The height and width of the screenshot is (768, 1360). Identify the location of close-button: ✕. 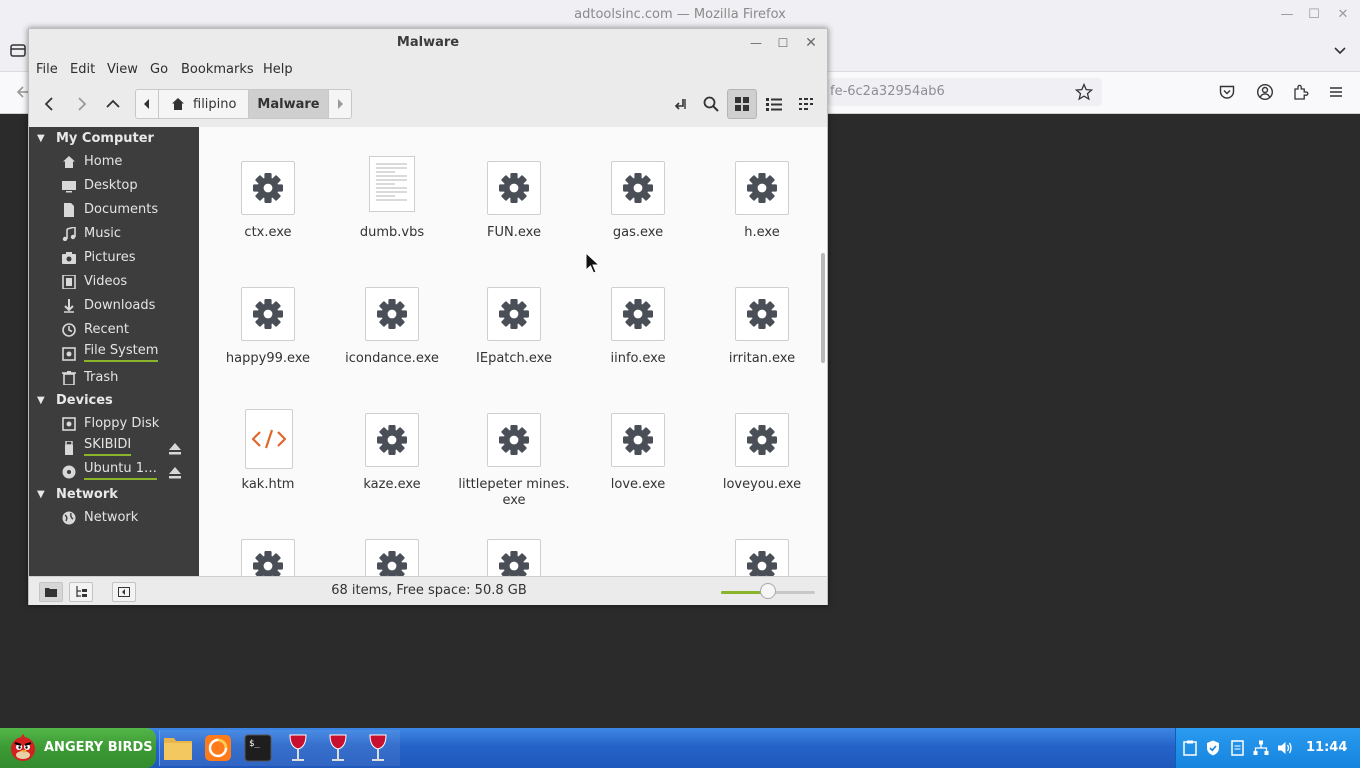
(811, 43).